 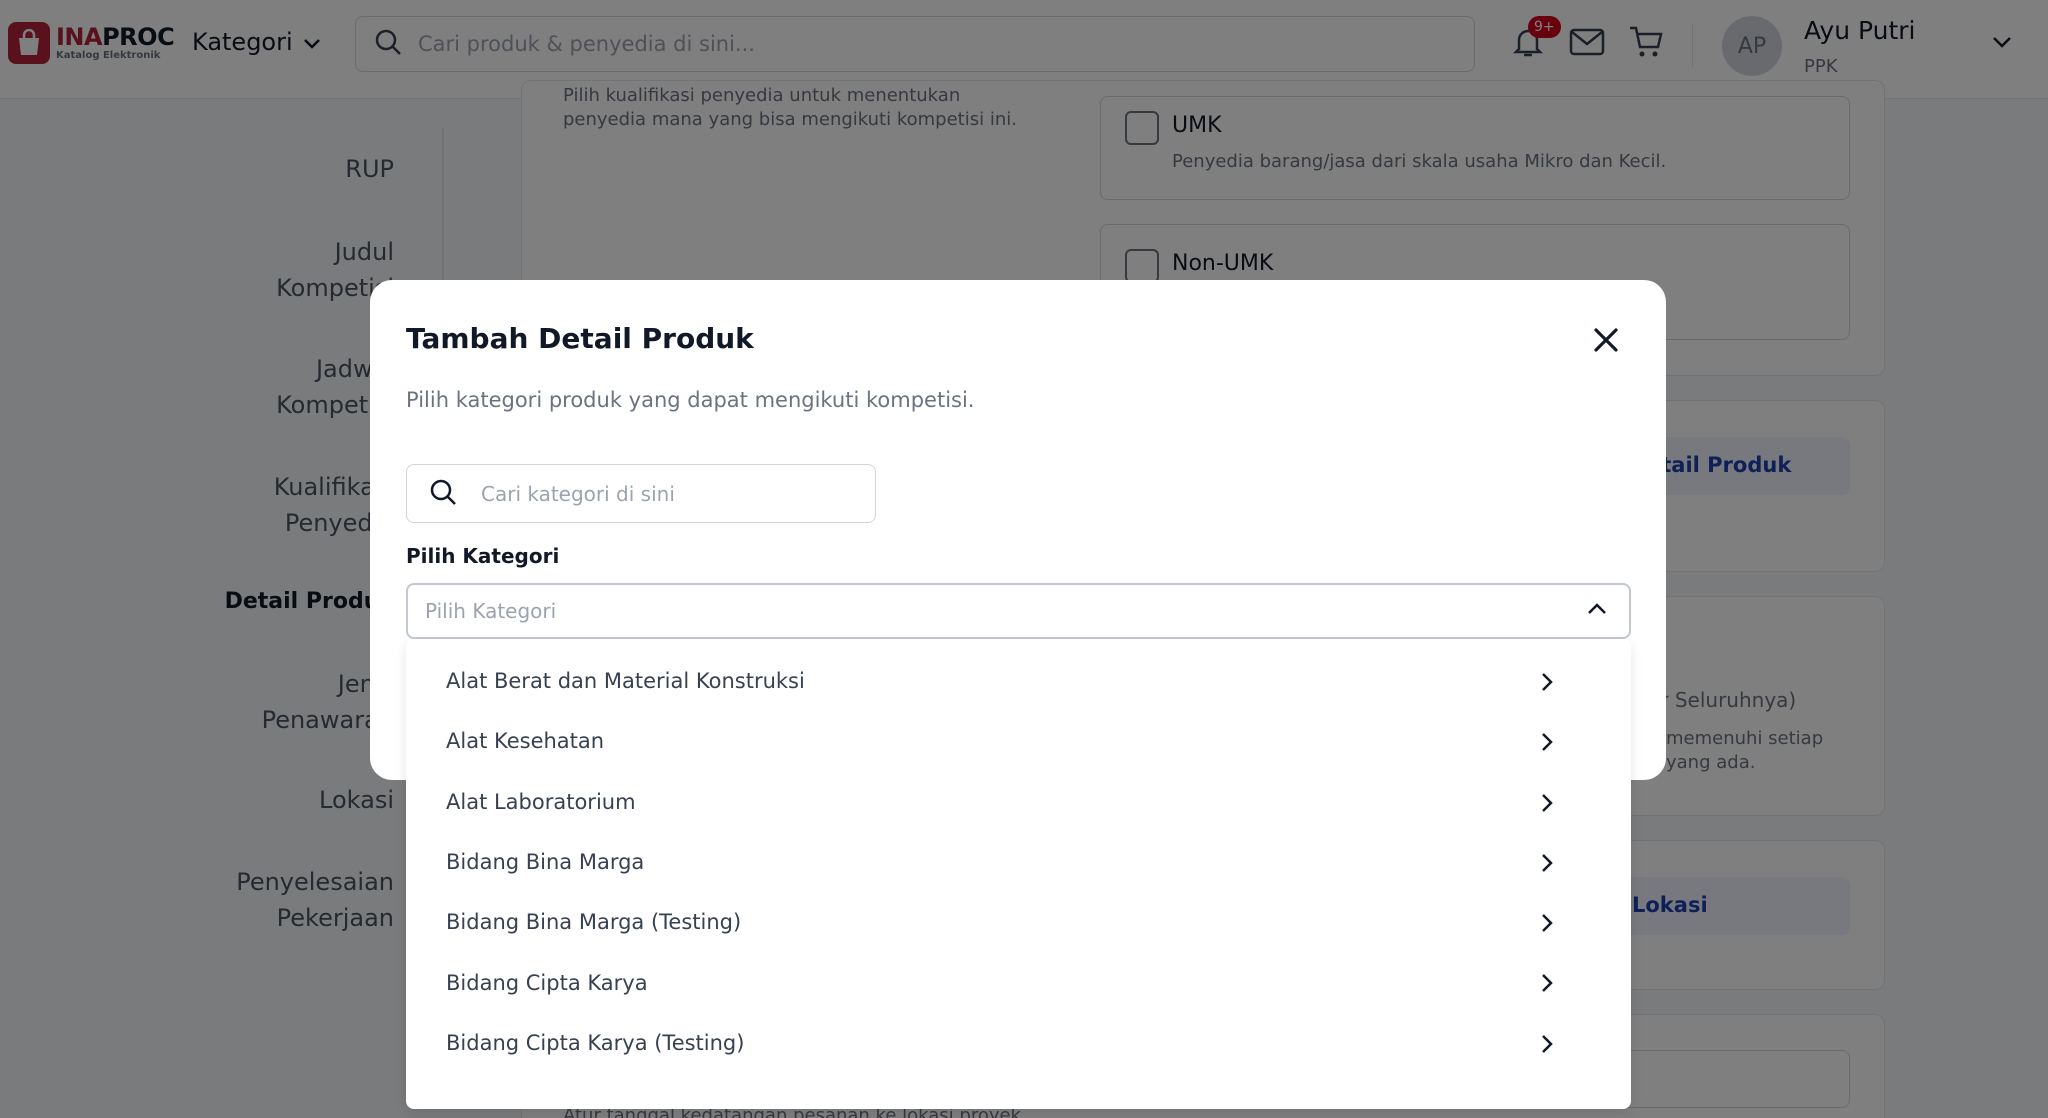 What do you see at coordinates (545, 862) in the screenshot?
I see `category-option-label: Bidang Bina Marga` at bounding box center [545, 862].